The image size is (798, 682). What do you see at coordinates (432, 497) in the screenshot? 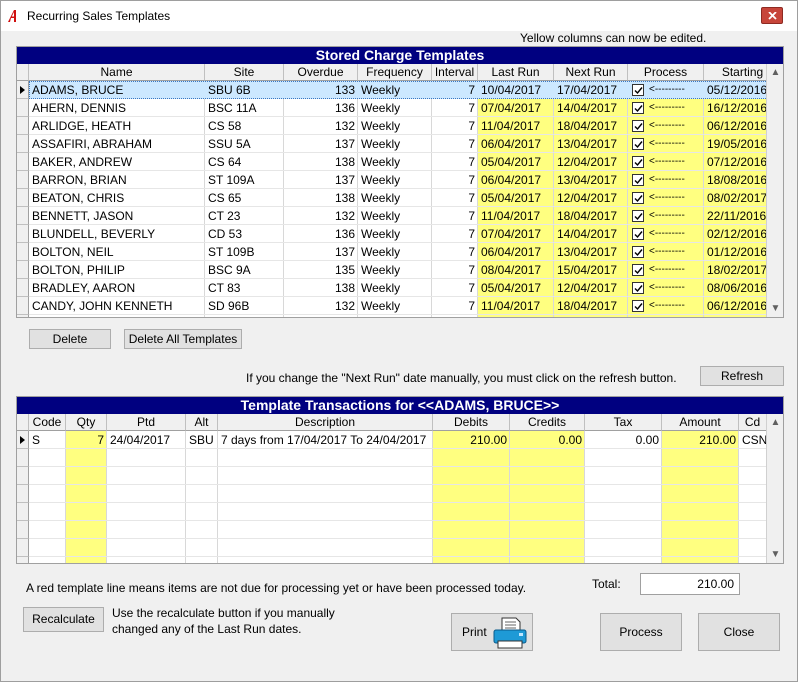
I see `column-divider` at bounding box center [432, 497].